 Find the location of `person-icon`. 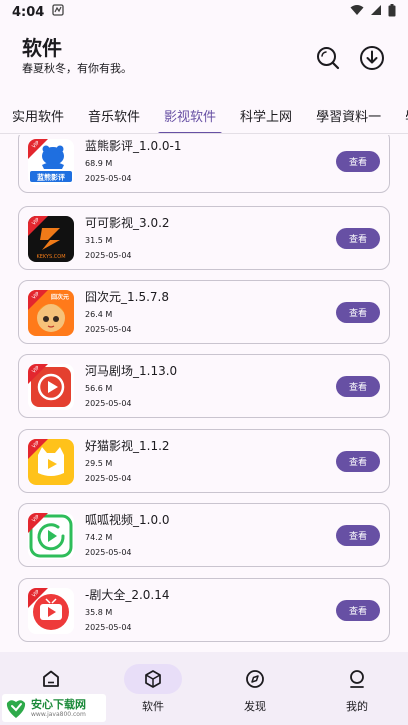

person-icon is located at coordinates (357, 679).